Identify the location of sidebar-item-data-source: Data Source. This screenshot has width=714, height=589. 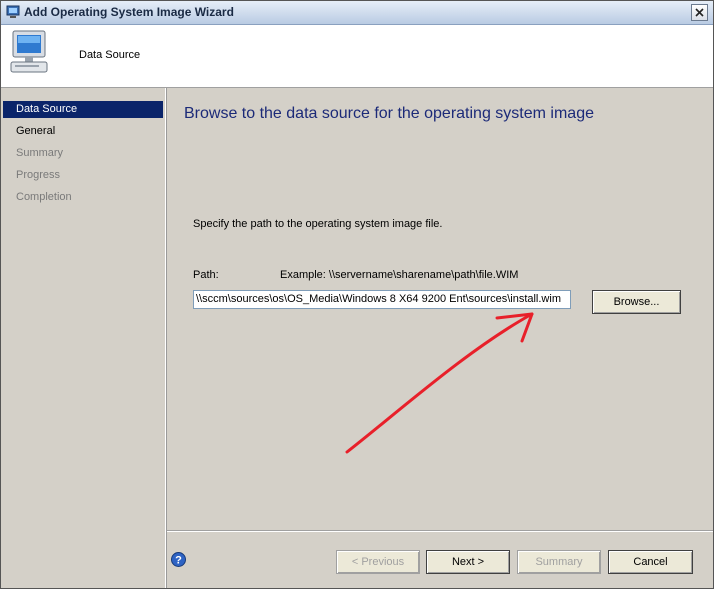
(83, 109).